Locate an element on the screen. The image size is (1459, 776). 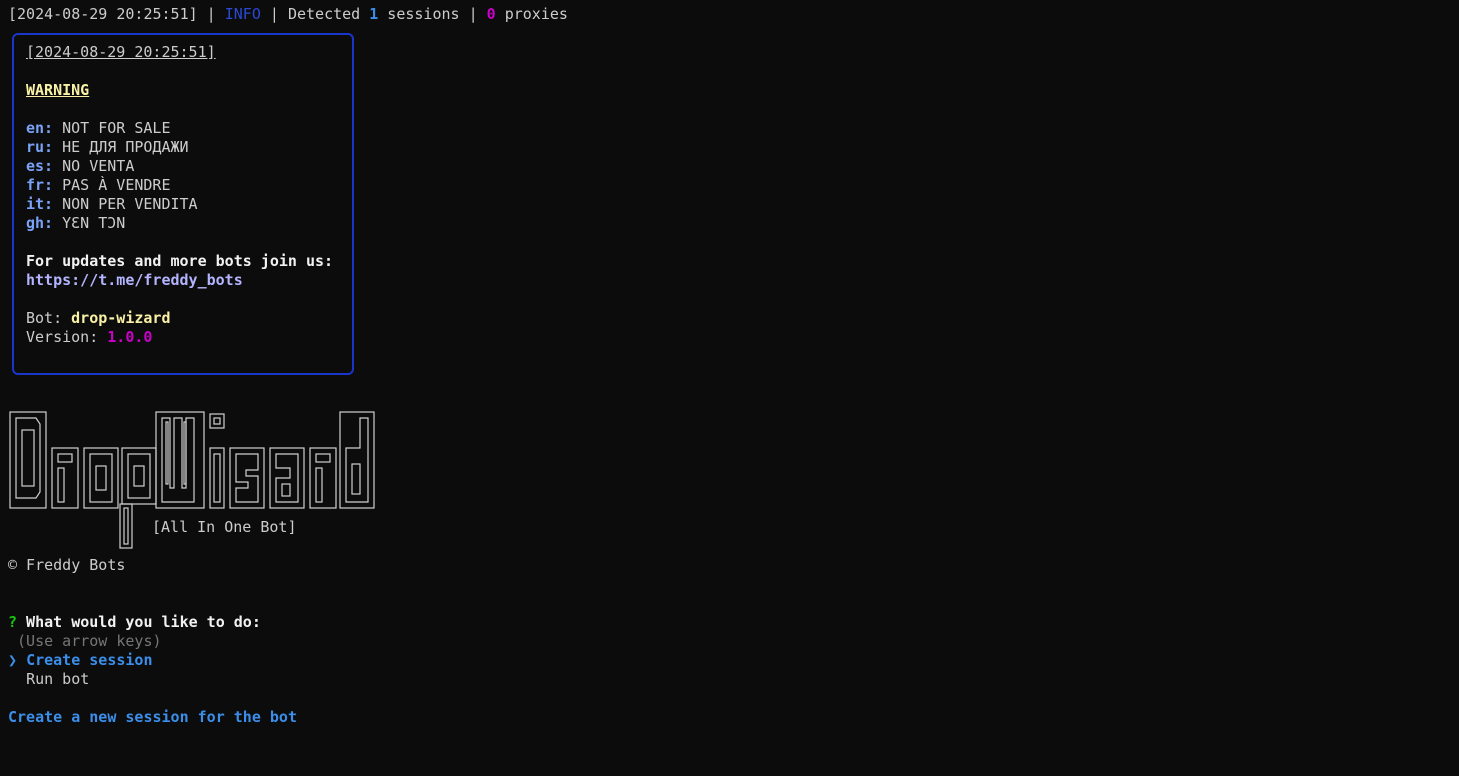
sessions-count: 1 is located at coordinates (374, 14).